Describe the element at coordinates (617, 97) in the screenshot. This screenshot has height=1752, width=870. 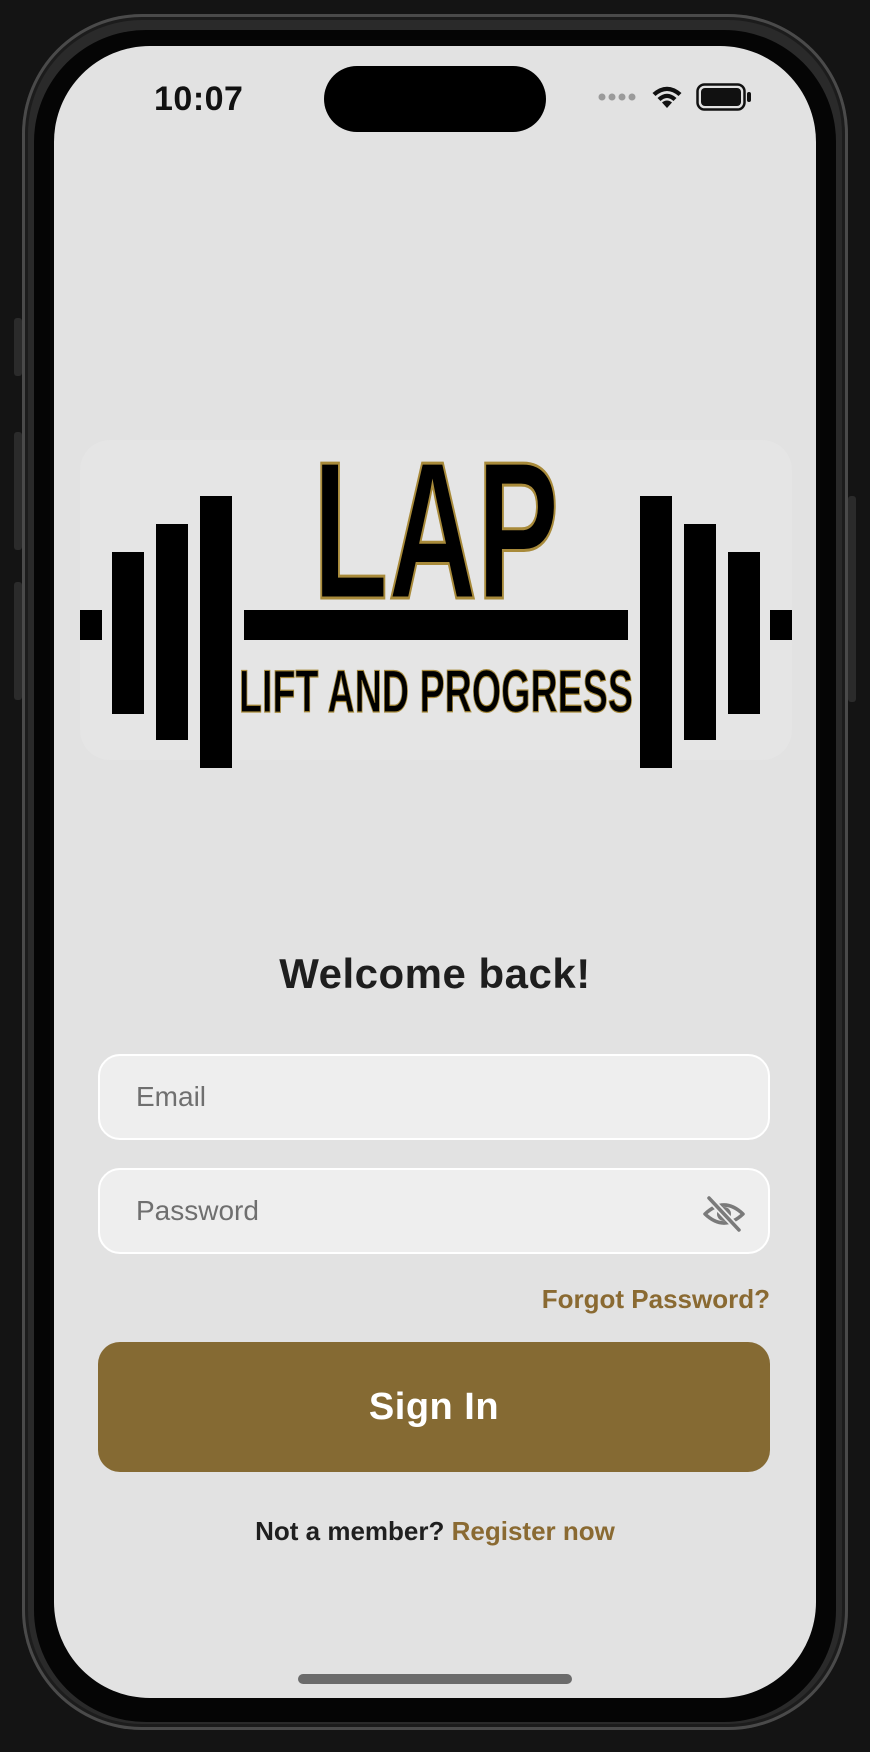
I see `signal-dots-icon` at that location.